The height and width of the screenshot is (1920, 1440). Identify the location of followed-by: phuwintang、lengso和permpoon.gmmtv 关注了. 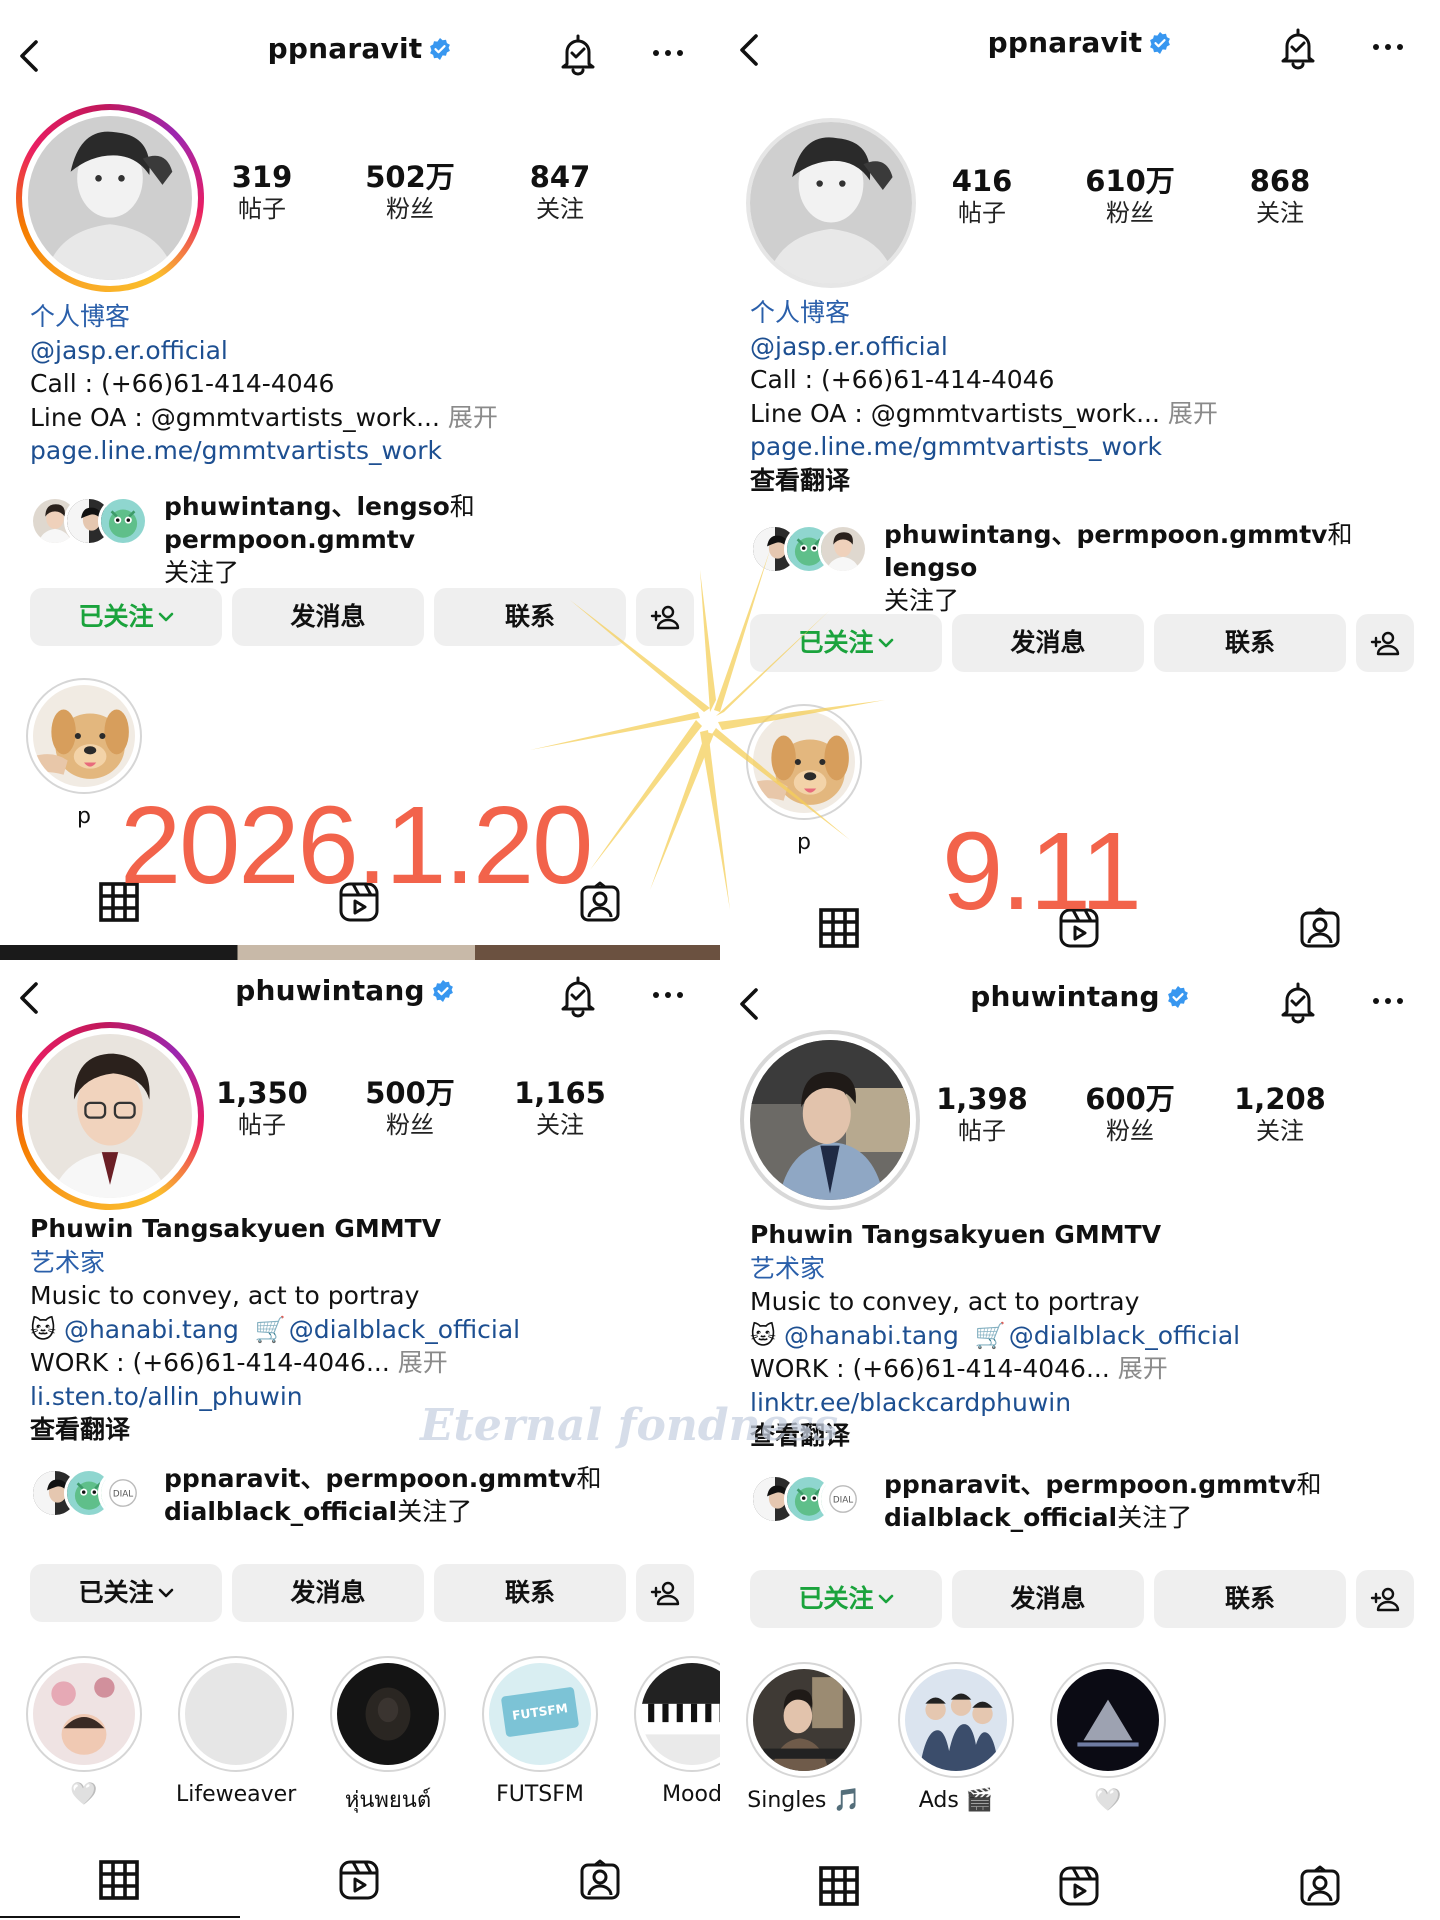
(360, 538).